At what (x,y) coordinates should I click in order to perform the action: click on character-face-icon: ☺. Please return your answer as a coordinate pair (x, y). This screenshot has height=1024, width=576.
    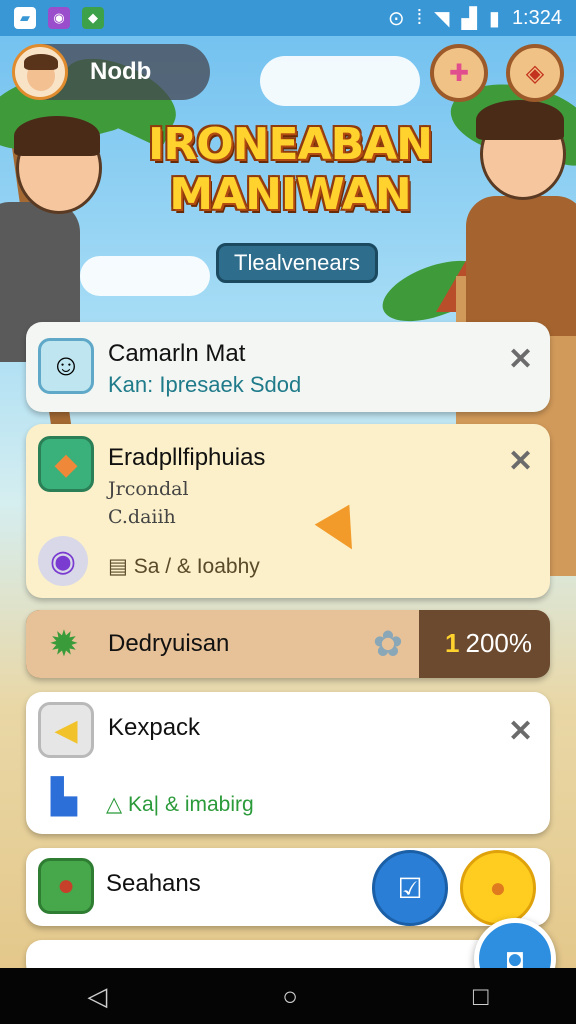
    Looking at the image, I should click on (66, 366).